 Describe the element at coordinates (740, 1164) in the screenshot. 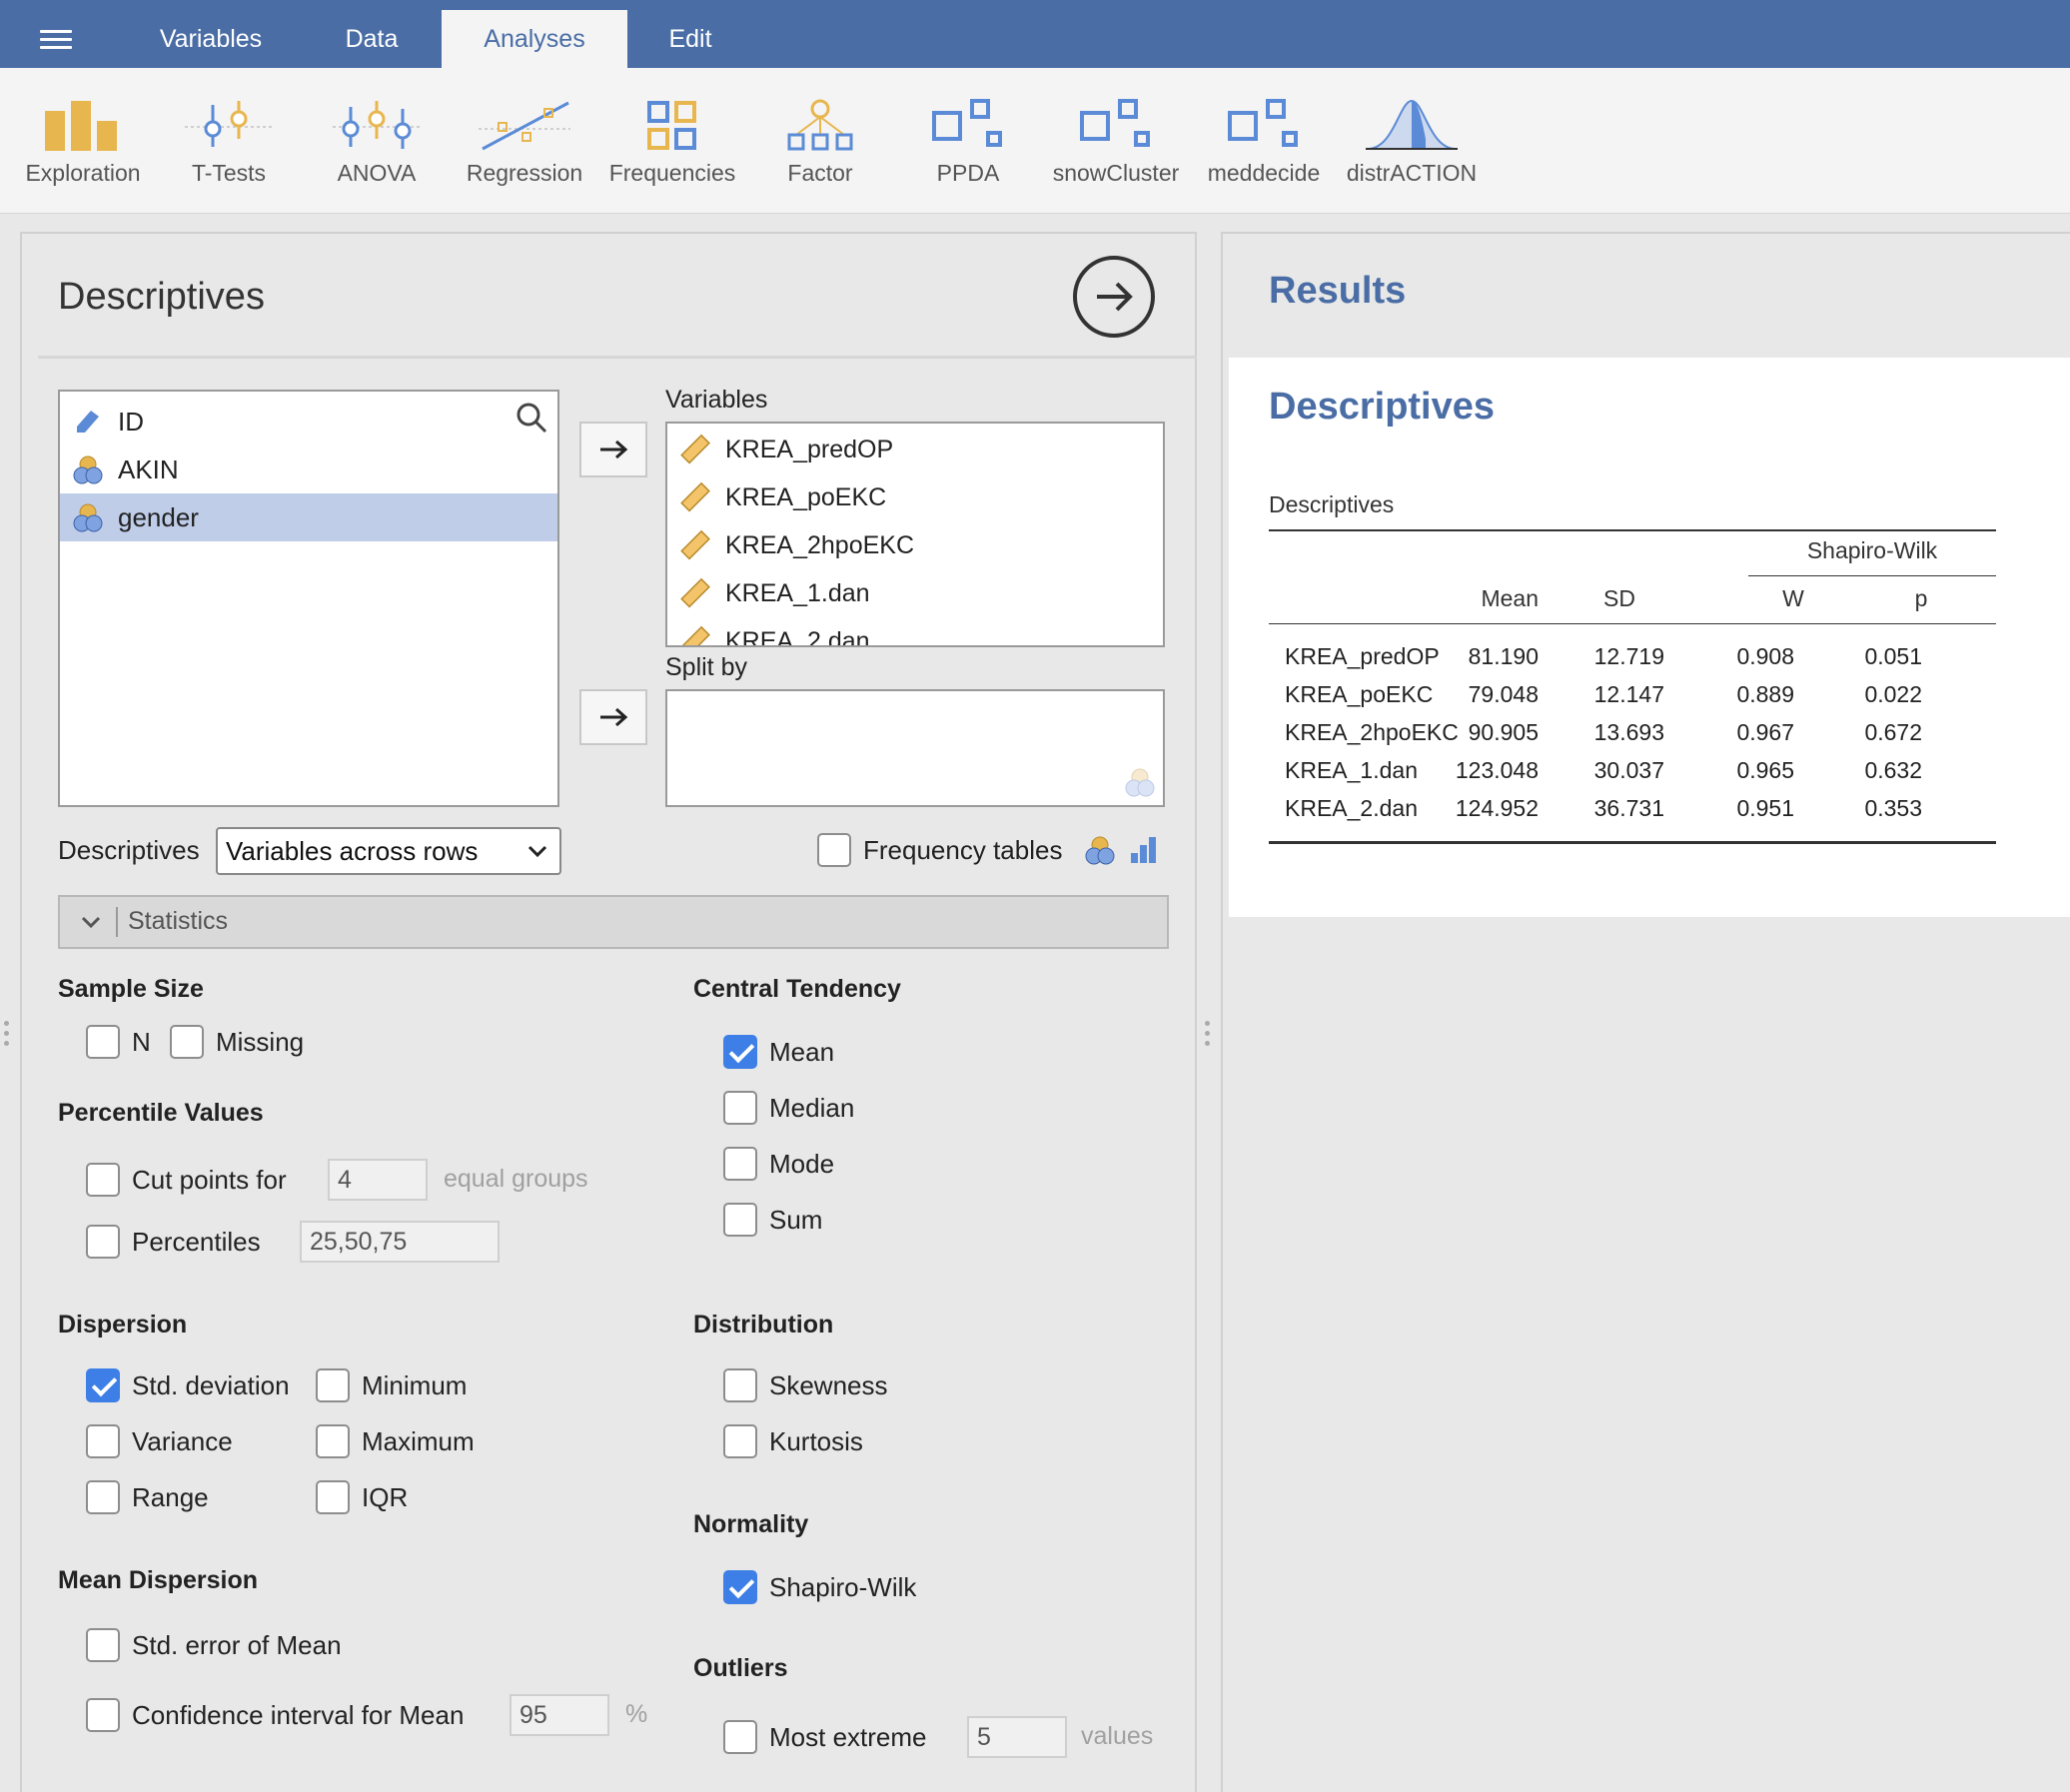

I see `mode-checkbox` at that location.